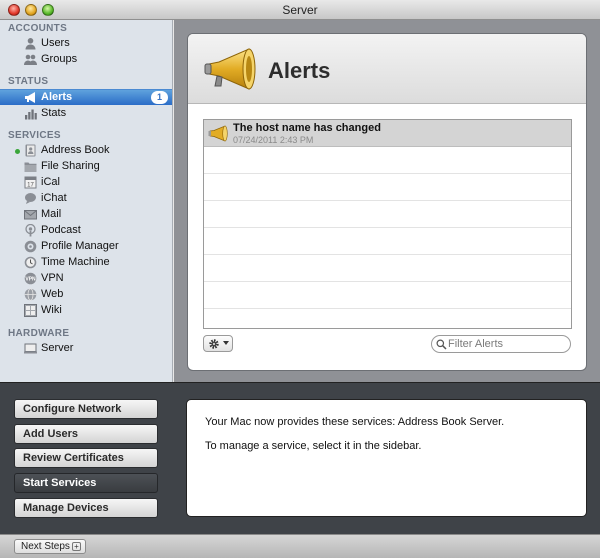  What do you see at coordinates (86, 60) in the screenshot?
I see `sidebar-item-groups: Groups` at bounding box center [86, 60].